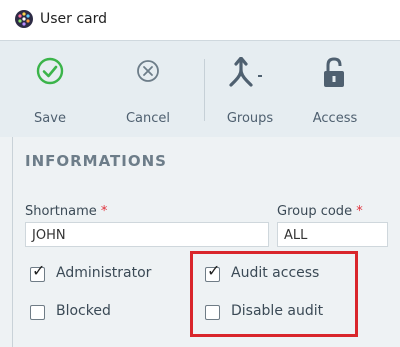 The height and width of the screenshot is (347, 400). Describe the element at coordinates (96, 161) in the screenshot. I see `section-title: INFORMATIONS` at that location.